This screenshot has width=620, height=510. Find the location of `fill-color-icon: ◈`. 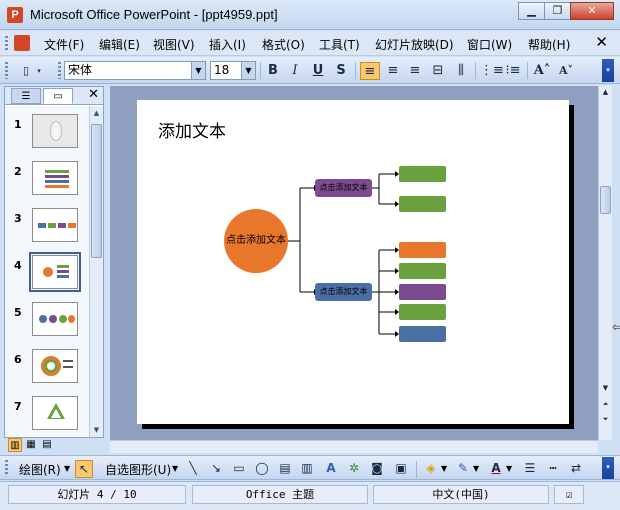

fill-color-icon: ◈ is located at coordinates (431, 469).